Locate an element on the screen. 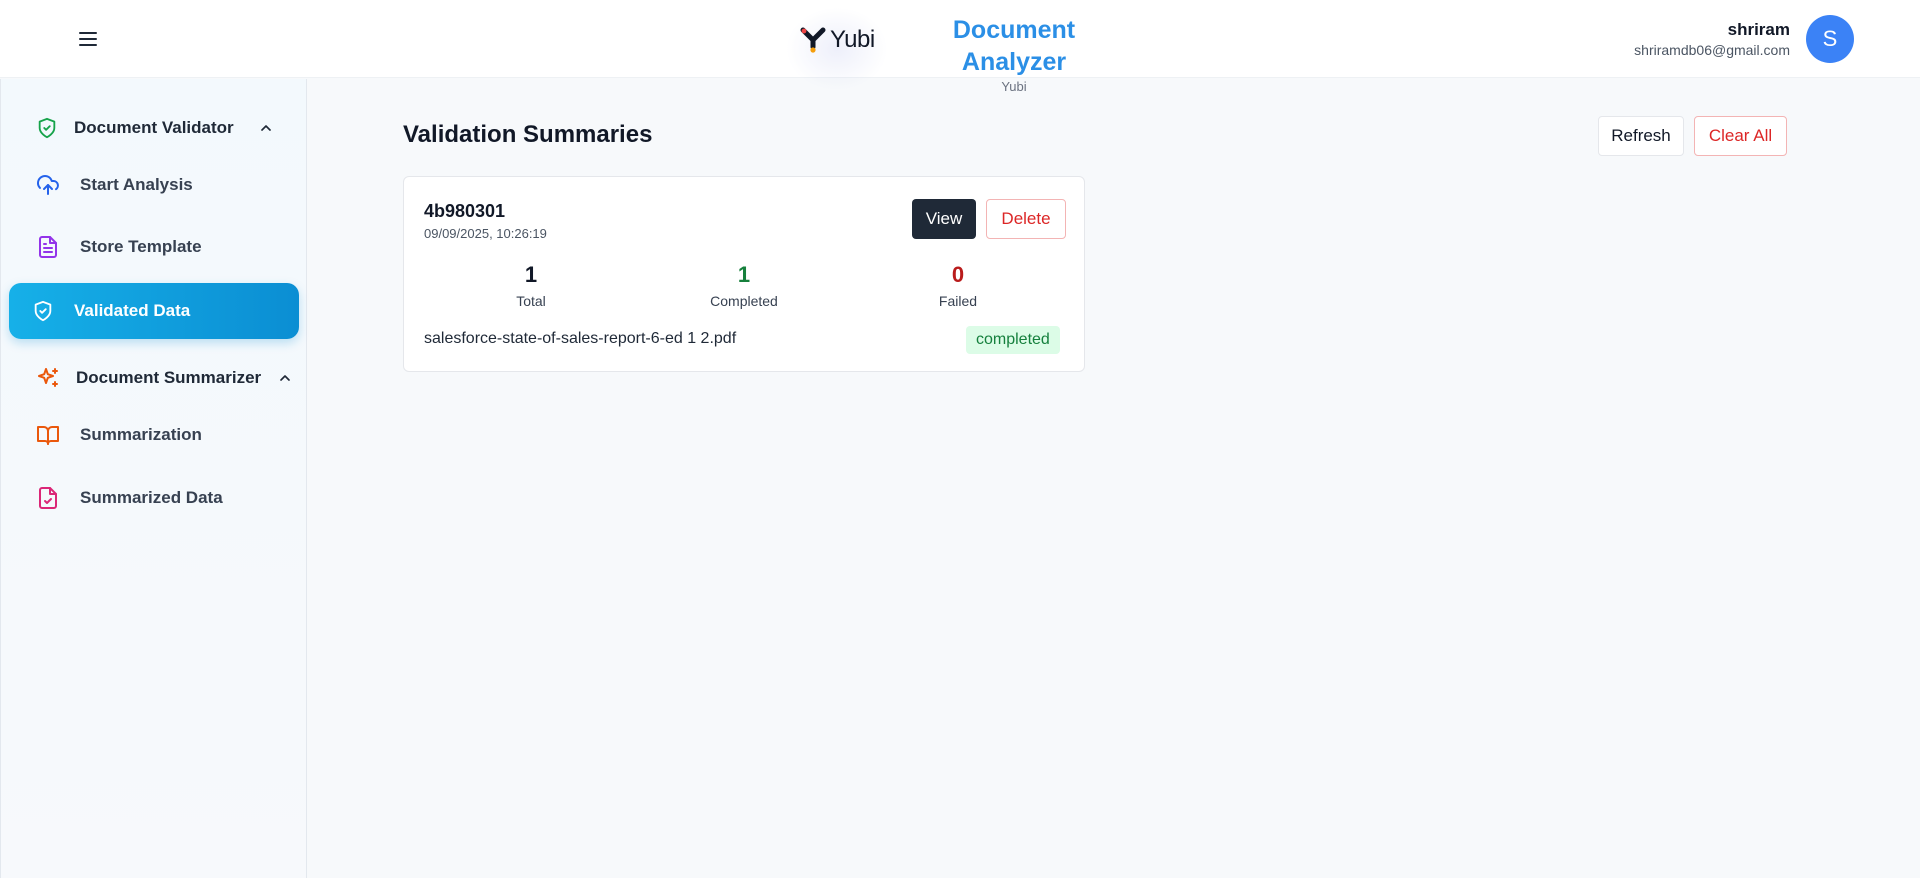 This screenshot has width=1920, height=878. stat-total: 1 Total is located at coordinates (531, 286).